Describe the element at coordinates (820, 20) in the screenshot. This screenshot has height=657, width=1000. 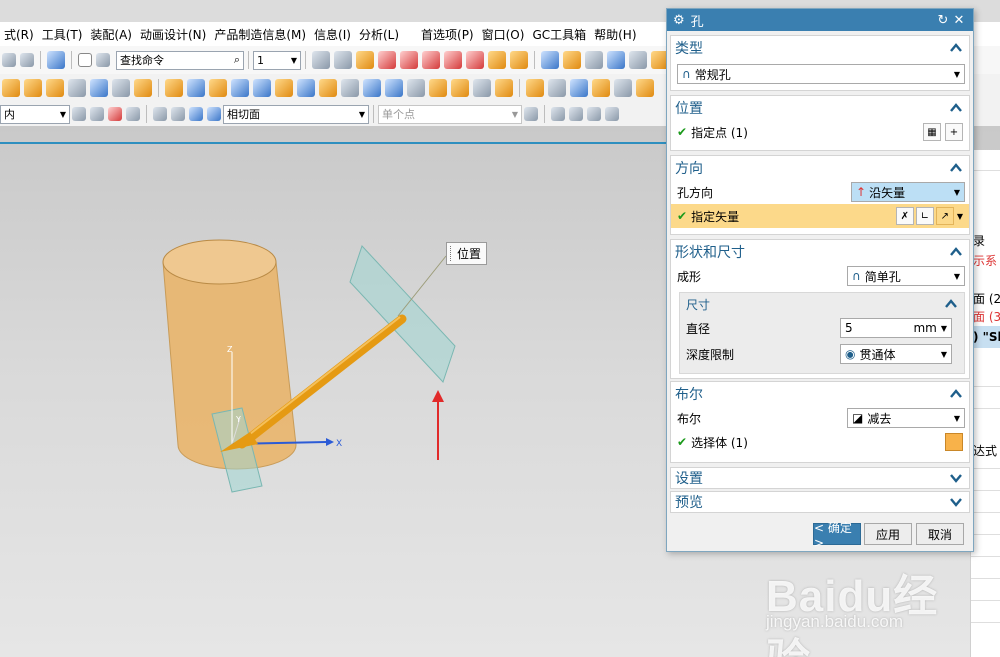
I see `dialog-titlebar: ⚙ 孔 ↻ ✕` at that location.